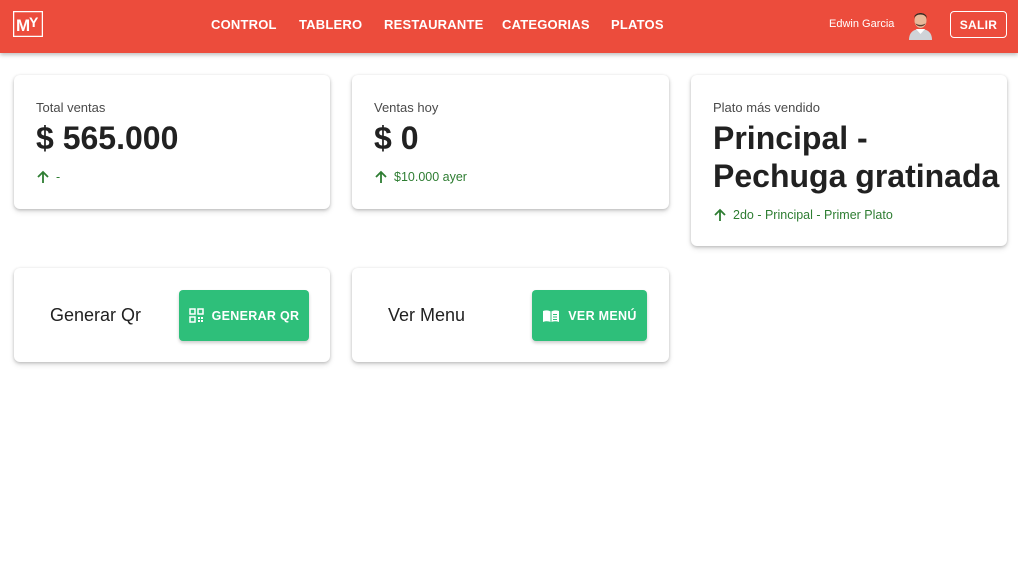 The image size is (1018, 585). I want to click on total-sales-trend-text: -, so click(58, 177).